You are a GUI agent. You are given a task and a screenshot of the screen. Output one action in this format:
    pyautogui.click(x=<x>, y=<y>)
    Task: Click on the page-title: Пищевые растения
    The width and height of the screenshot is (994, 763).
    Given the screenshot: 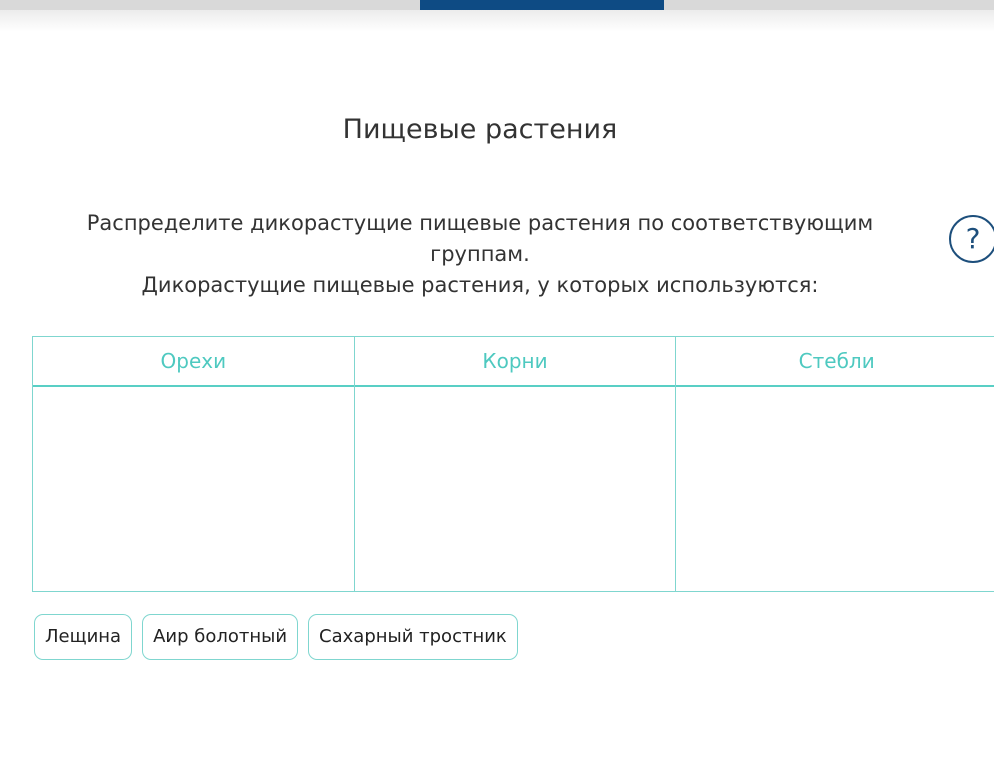 What is the action you would take?
    pyautogui.click(x=480, y=129)
    